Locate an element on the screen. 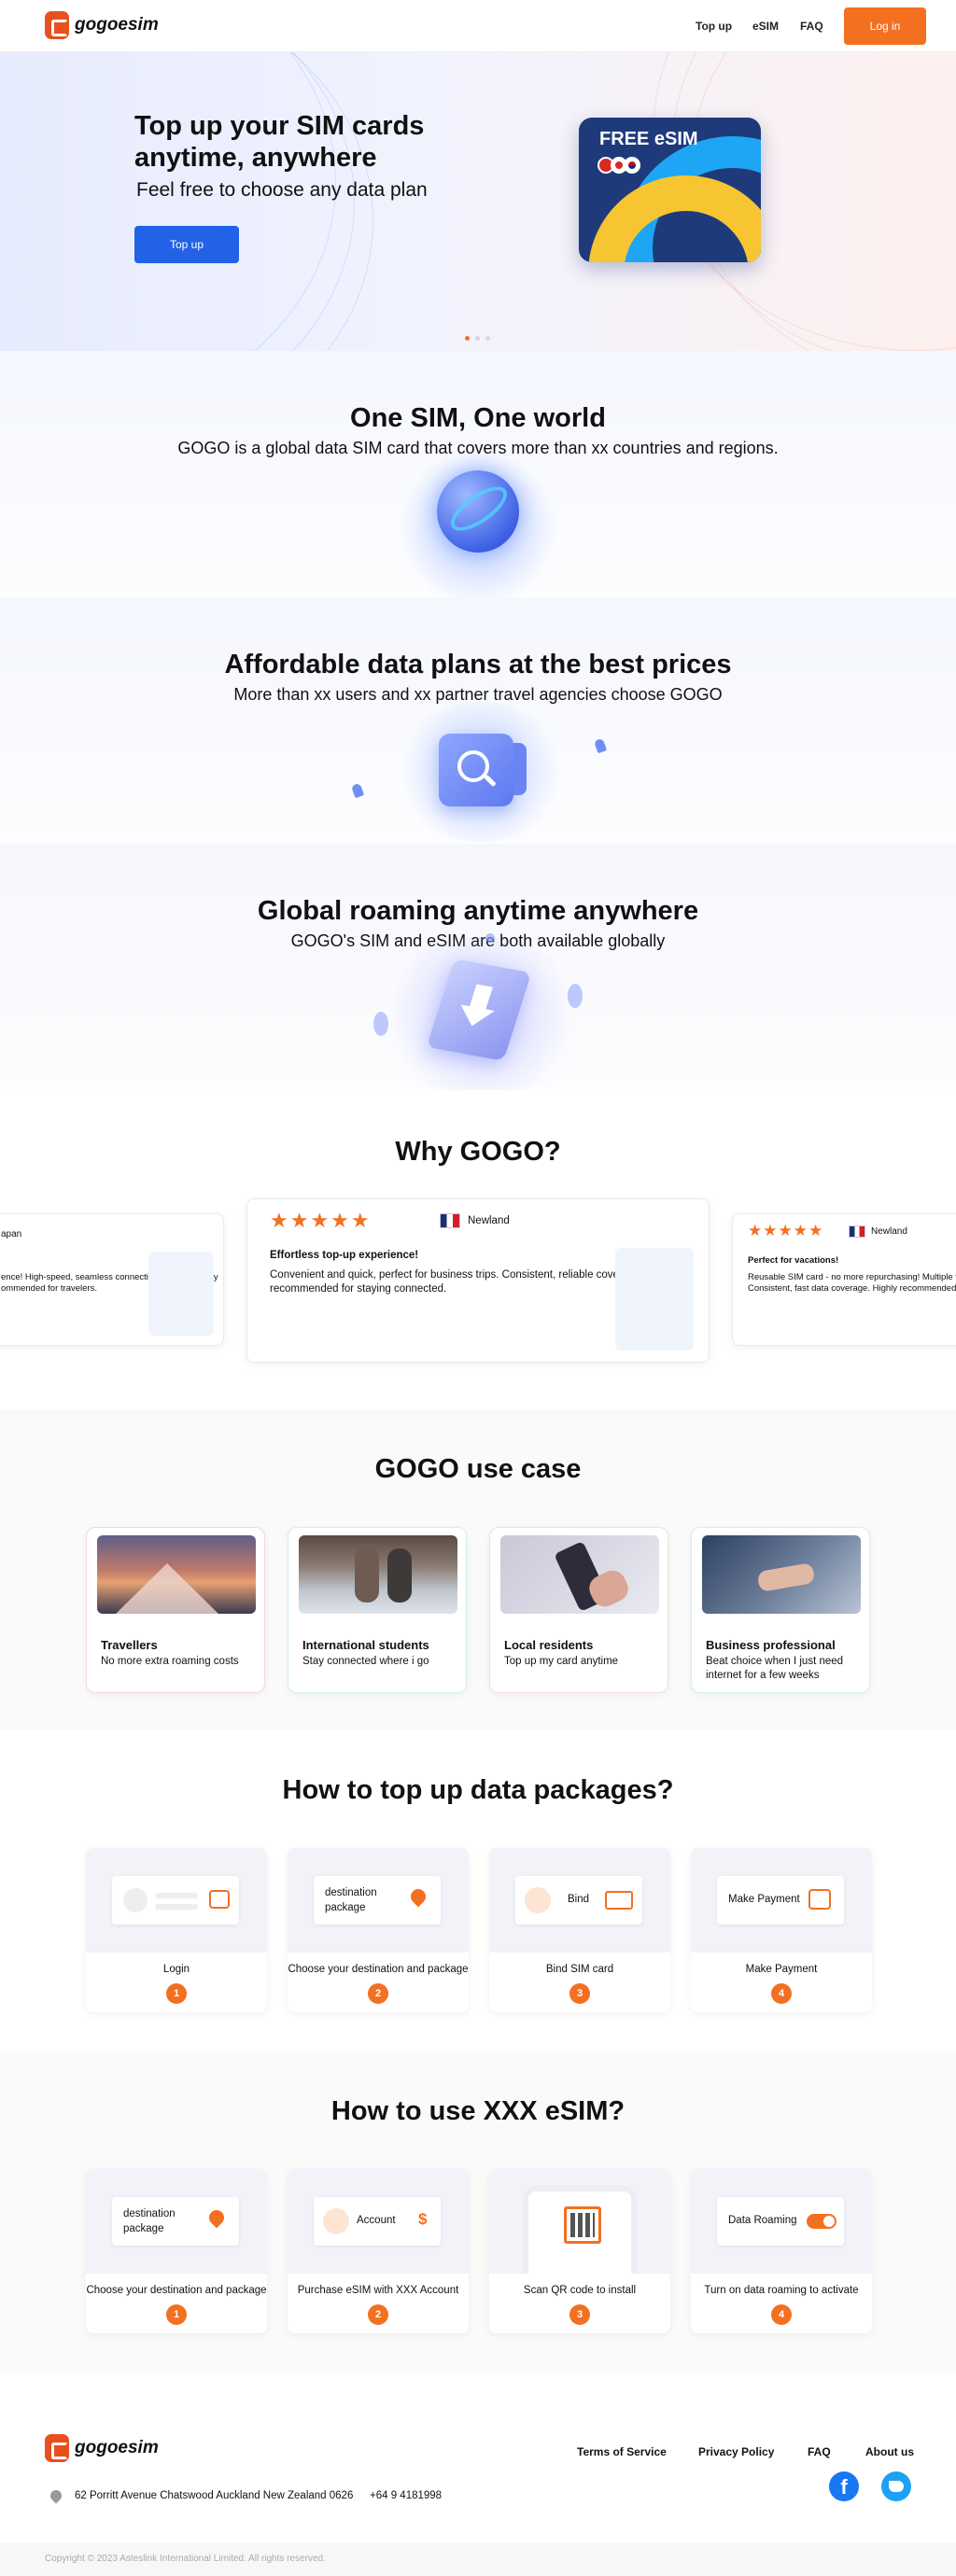  use-case-name: International students is located at coordinates (365, 1645).